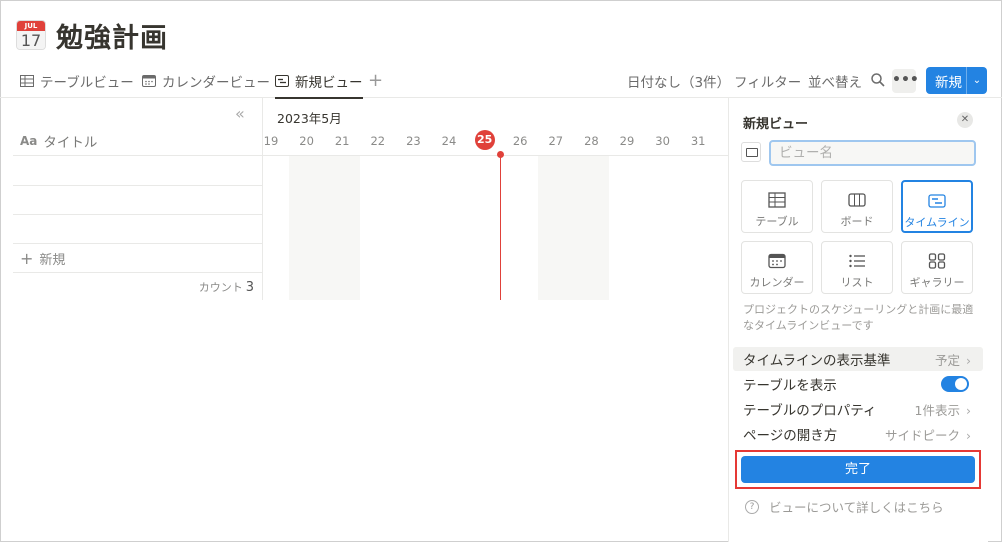 Image resolution: width=1002 pixels, height=542 pixels. Describe the element at coordinates (484, 140) in the screenshot. I see `today-marker: 25` at that location.